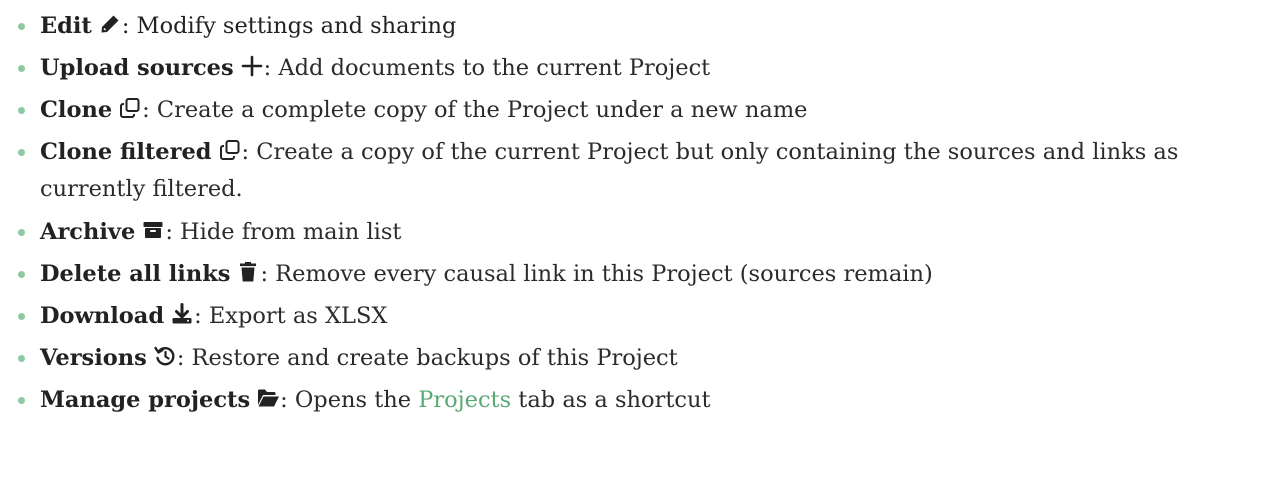 The height and width of the screenshot is (478, 1271). Describe the element at coordinates (135, 274) in the screenshot. I see `item-name: Delete all links` at that location.